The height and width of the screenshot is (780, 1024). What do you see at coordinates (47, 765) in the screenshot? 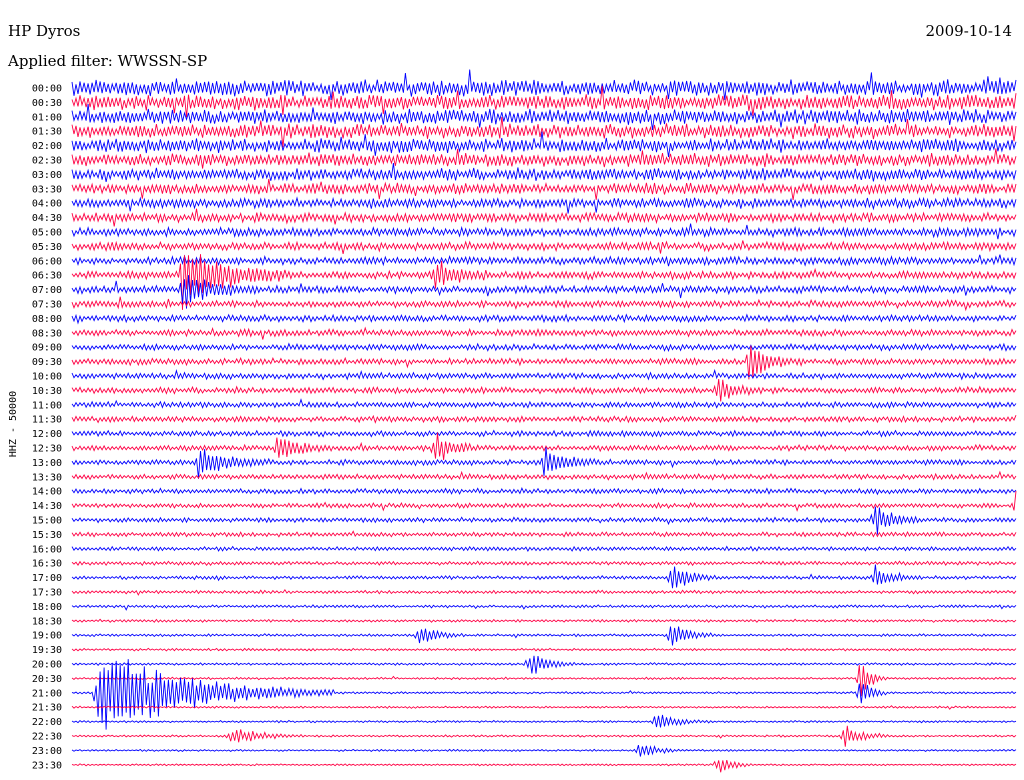
I see `tick-label: 23:30` at bounding box center [47, 765].